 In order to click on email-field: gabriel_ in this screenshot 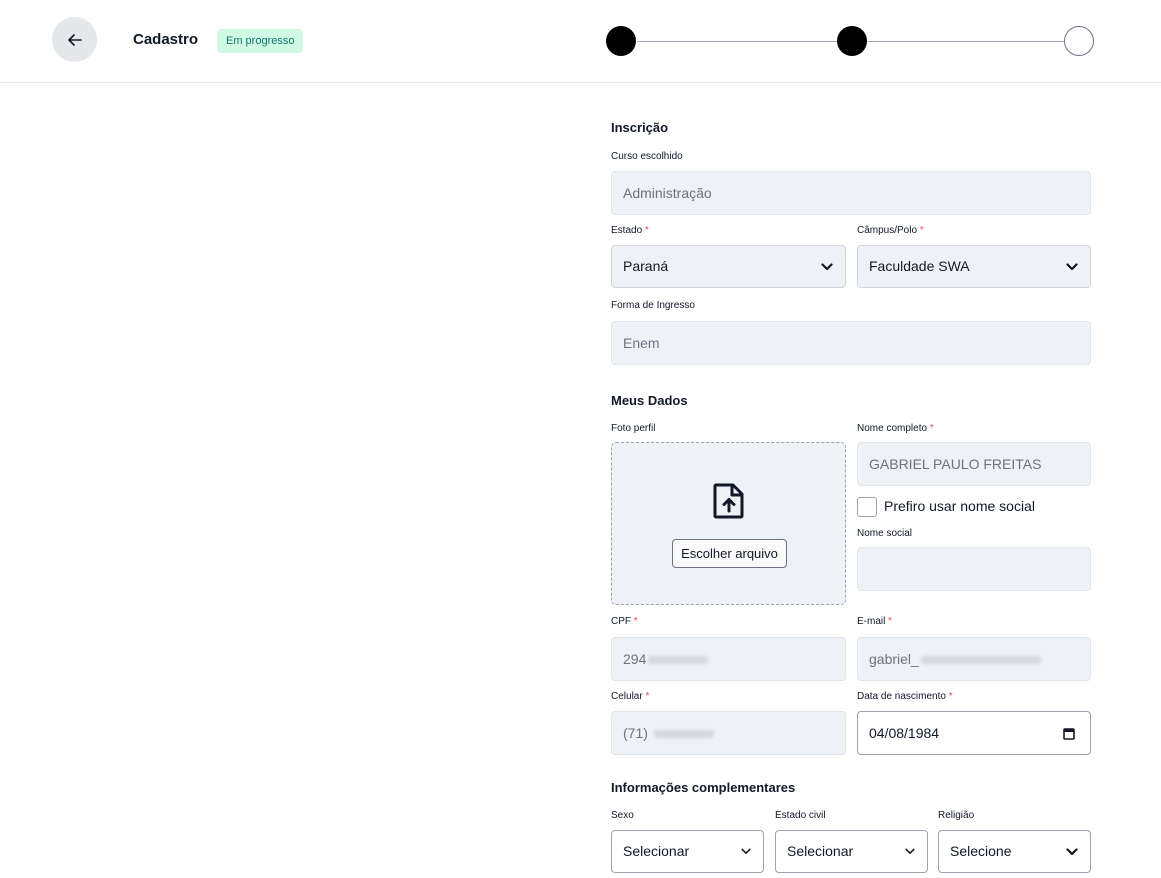, I will do `click(974, 659)`.